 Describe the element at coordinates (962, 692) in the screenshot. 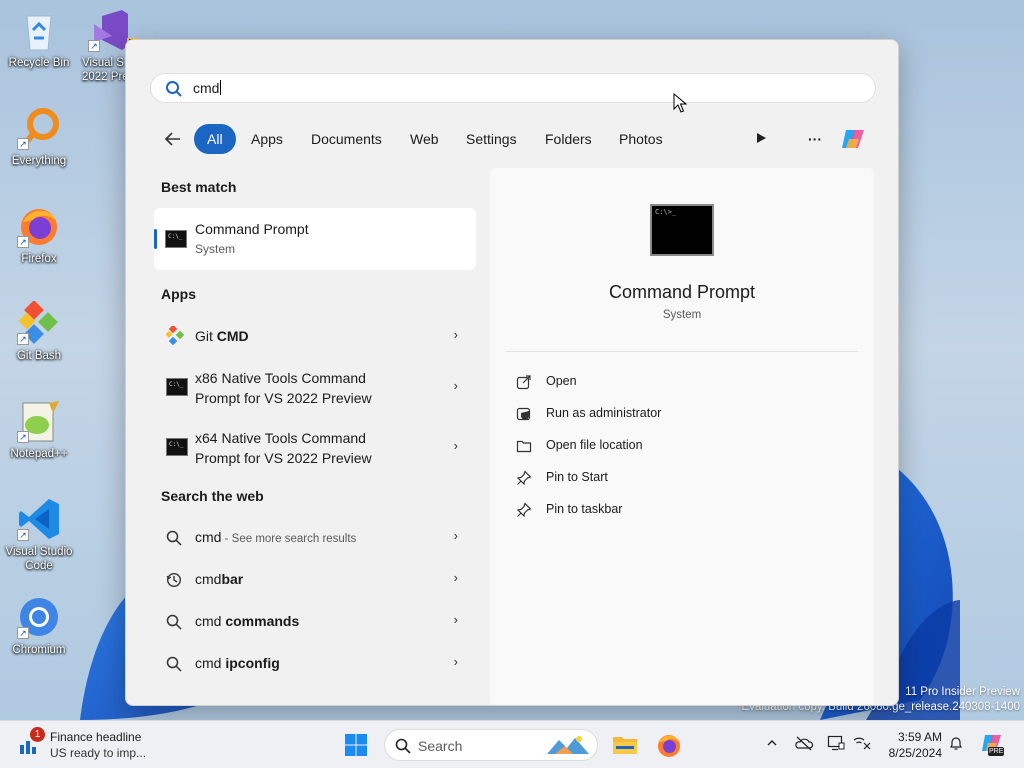

I see `evaluation-watermark-line1: 11 Pro Insider Preview` at that location.